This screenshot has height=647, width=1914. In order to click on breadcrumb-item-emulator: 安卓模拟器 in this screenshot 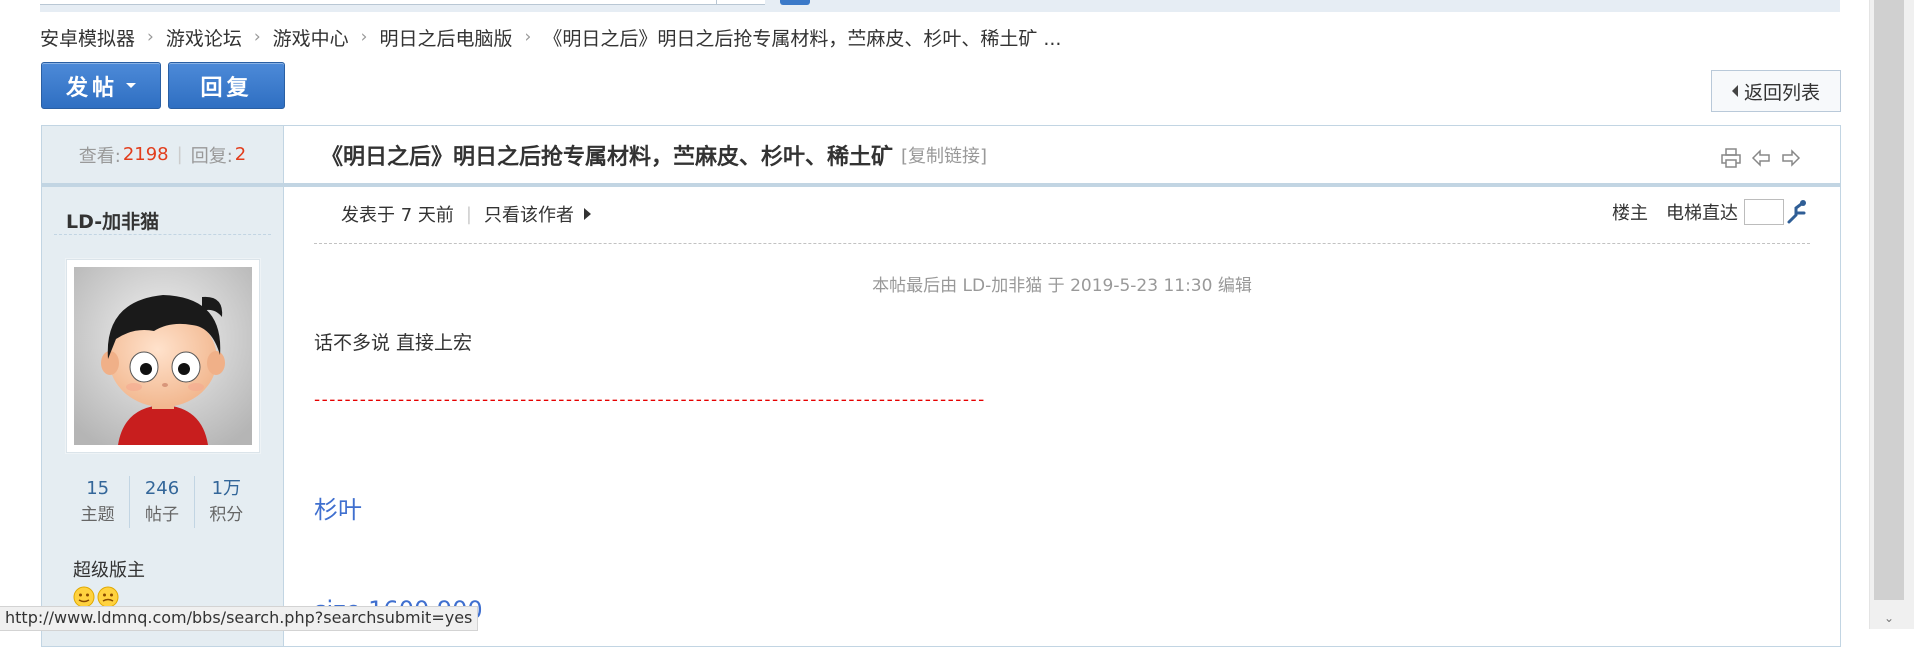, I will do `click(87, 37)`.